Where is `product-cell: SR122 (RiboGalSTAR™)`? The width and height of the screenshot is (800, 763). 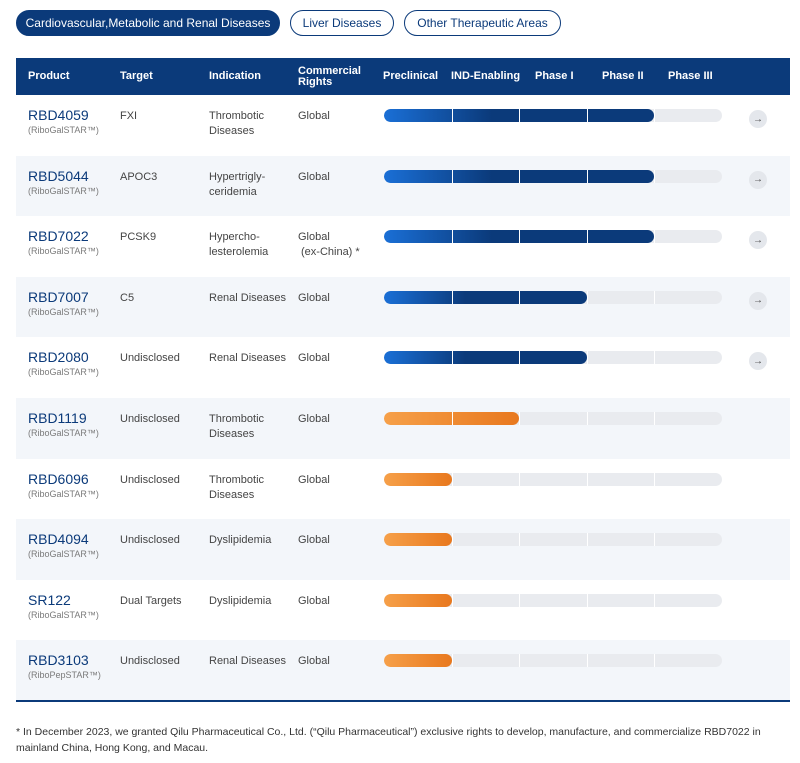
product-cell: SR122 (RiboGalSTAR™) is located at coordinates (63, 606).